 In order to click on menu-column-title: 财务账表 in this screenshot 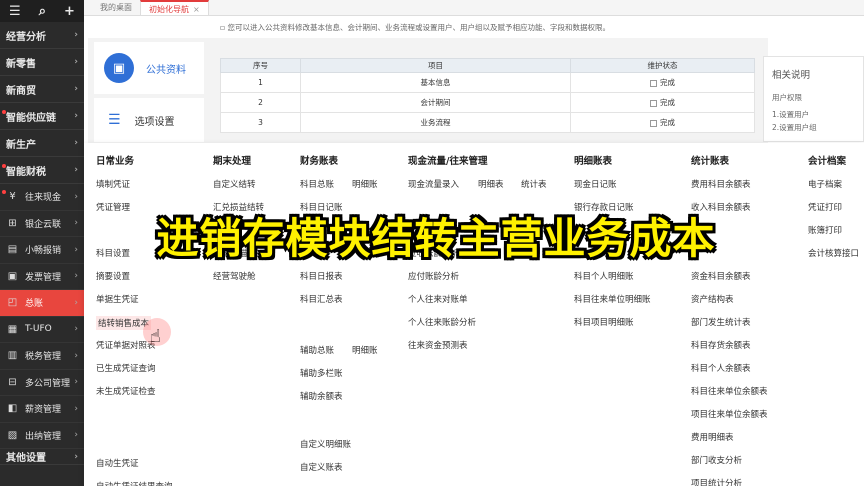, I will do `click(319, 161)`.